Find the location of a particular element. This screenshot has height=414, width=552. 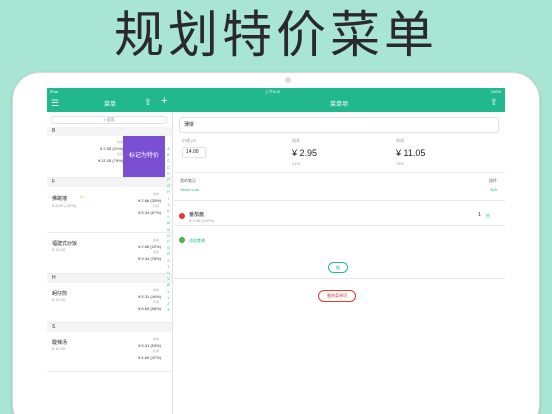

dish-name-field: 薄饼 is located at coordinates (339, 125).